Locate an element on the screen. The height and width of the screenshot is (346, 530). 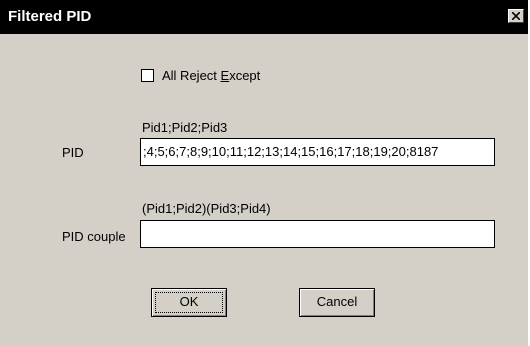
close-button is located at coordinates (516, 16).